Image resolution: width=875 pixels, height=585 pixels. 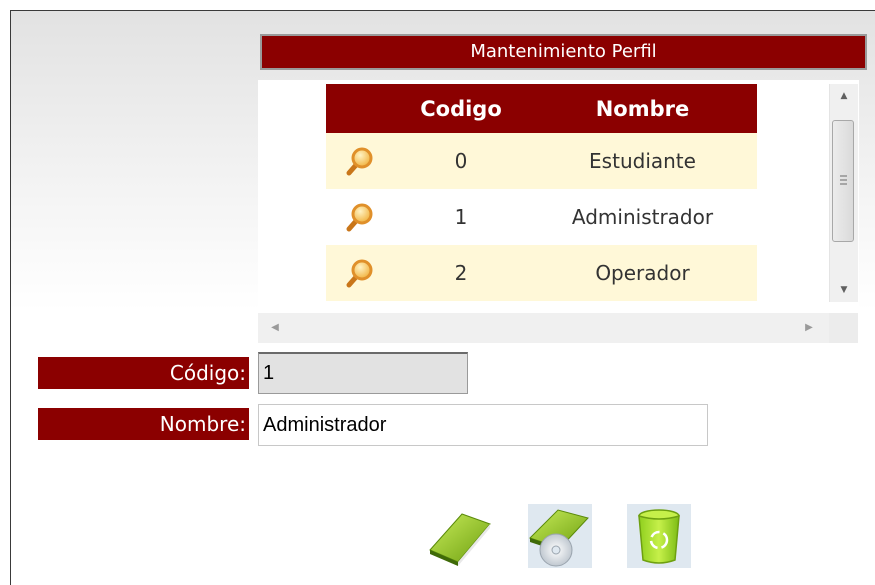 I want to click on new-button, so click(x=460, y=536).